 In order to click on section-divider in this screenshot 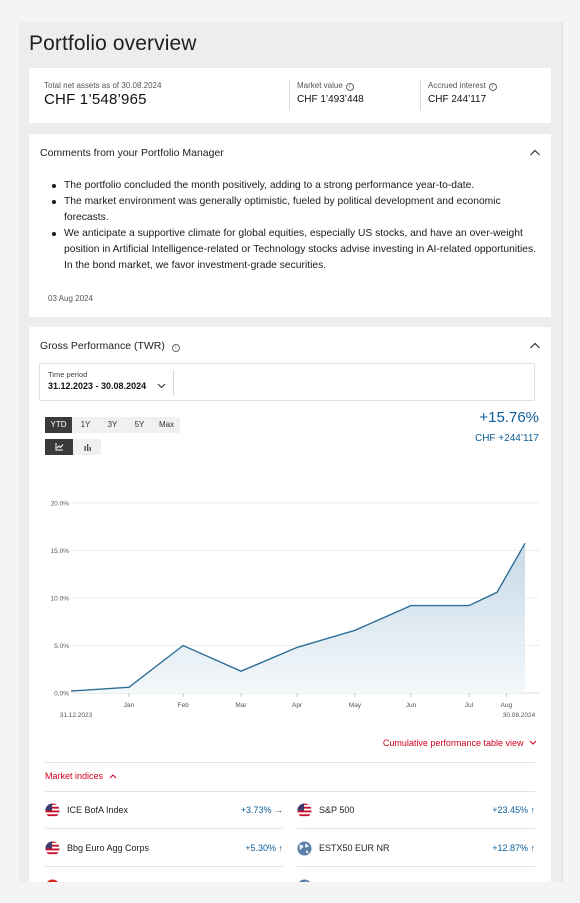, I will do `click(290, 762)`.